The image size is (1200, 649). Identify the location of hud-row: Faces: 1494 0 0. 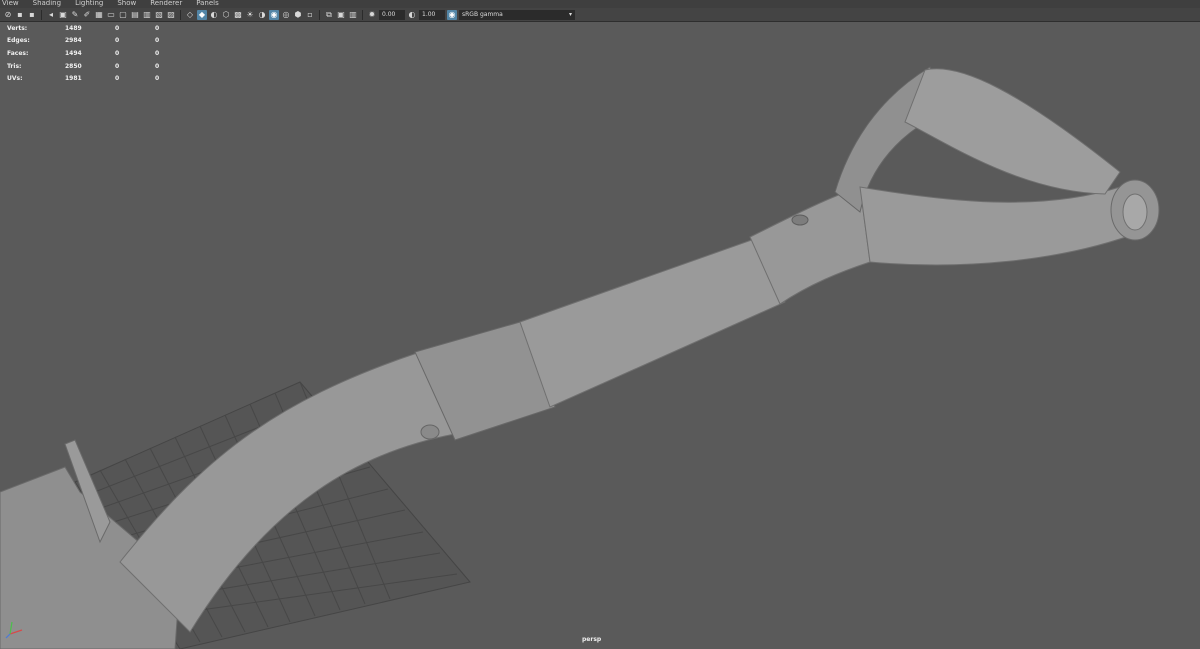
(83, 53).